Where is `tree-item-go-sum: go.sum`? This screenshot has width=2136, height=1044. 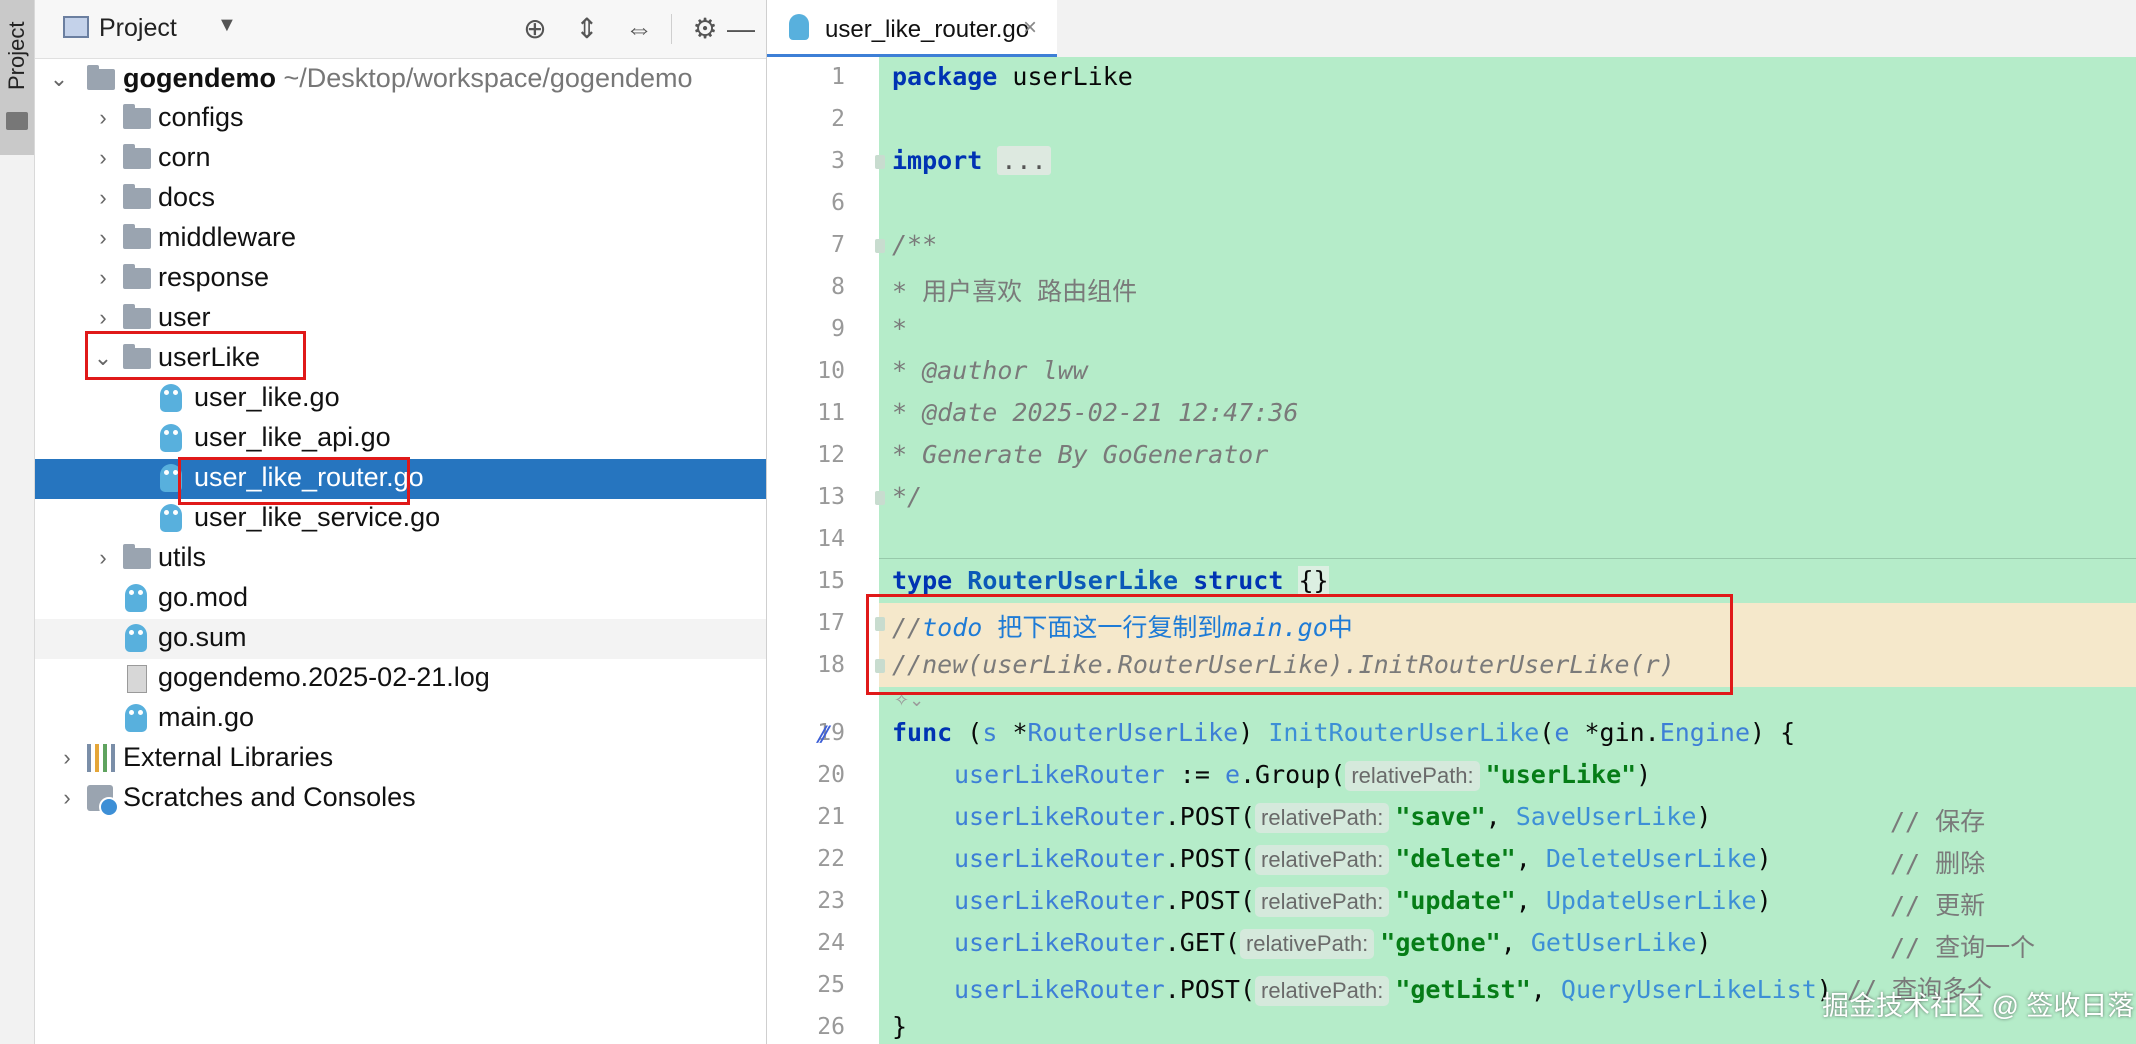 tree-item-go-sum: go.sum is located at coordinates (400, 639).